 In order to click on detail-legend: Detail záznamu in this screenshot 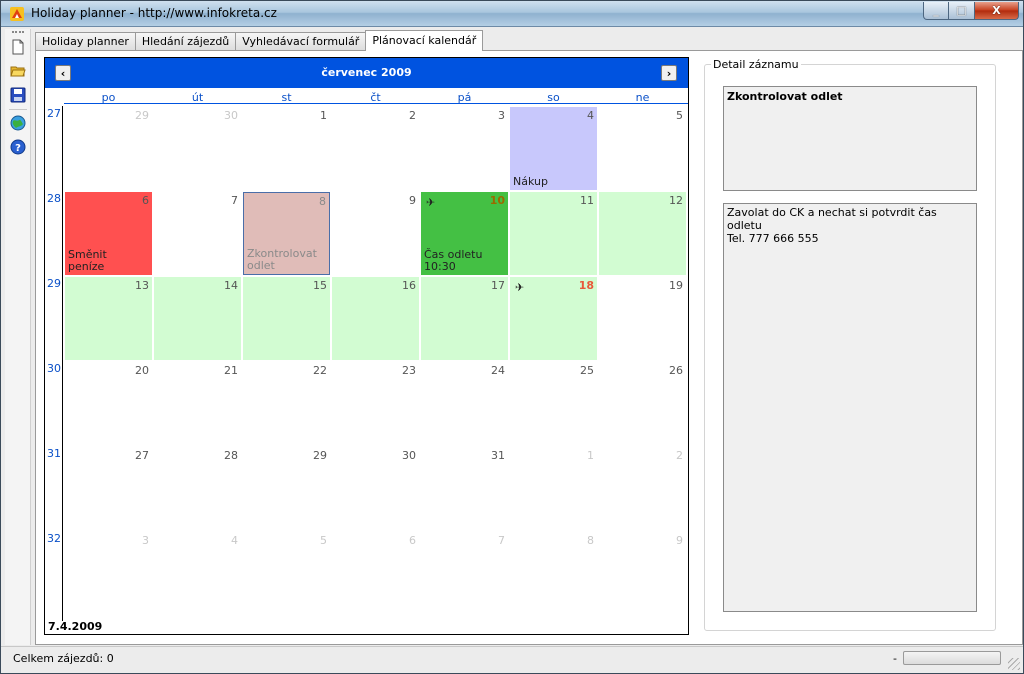, I will do `click(756, 64)`.